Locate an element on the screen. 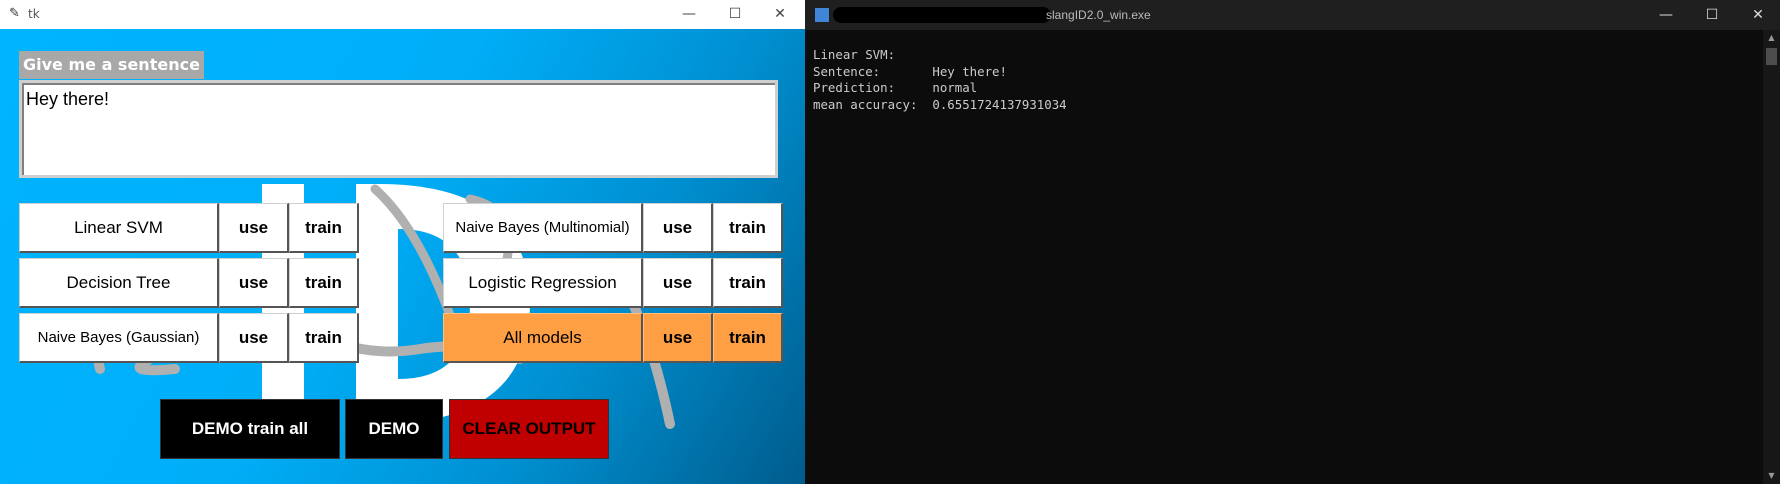  model-all-models-label: All models is located at coordinates (543, 338).